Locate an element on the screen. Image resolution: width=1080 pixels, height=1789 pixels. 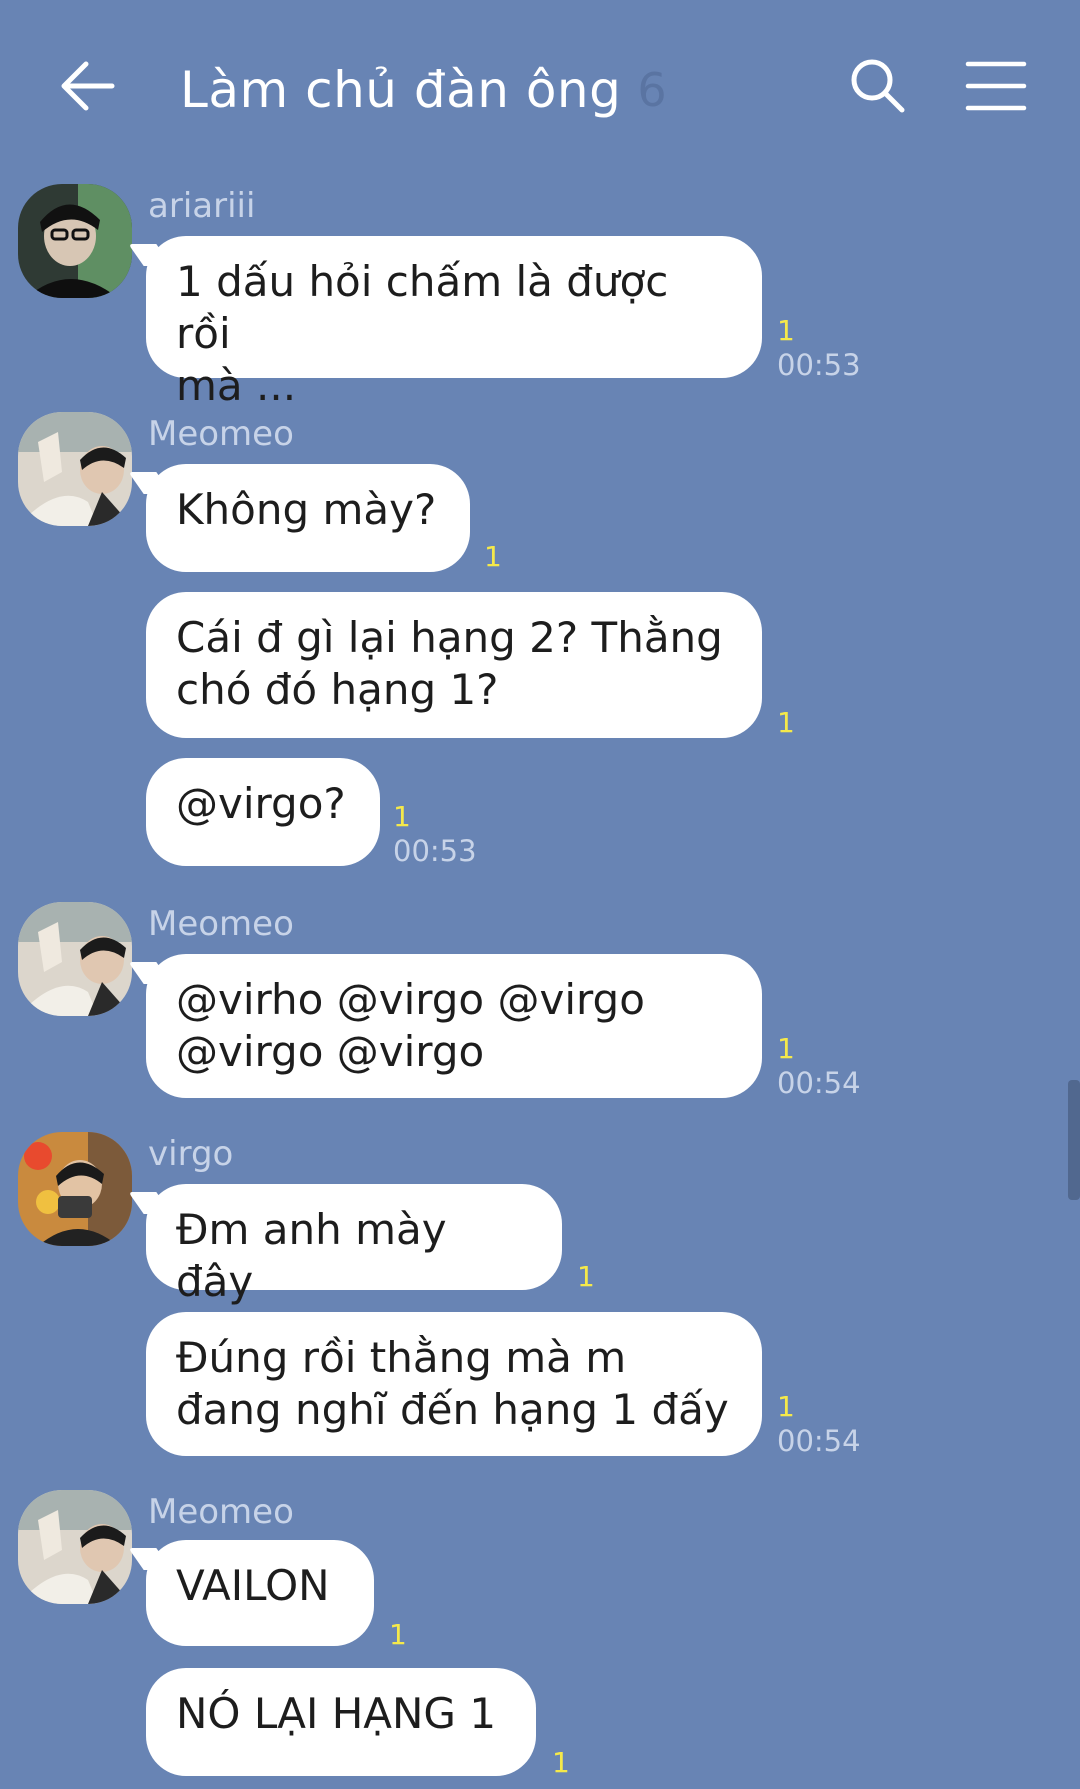
search-icon is located at coordinates (878, 86).